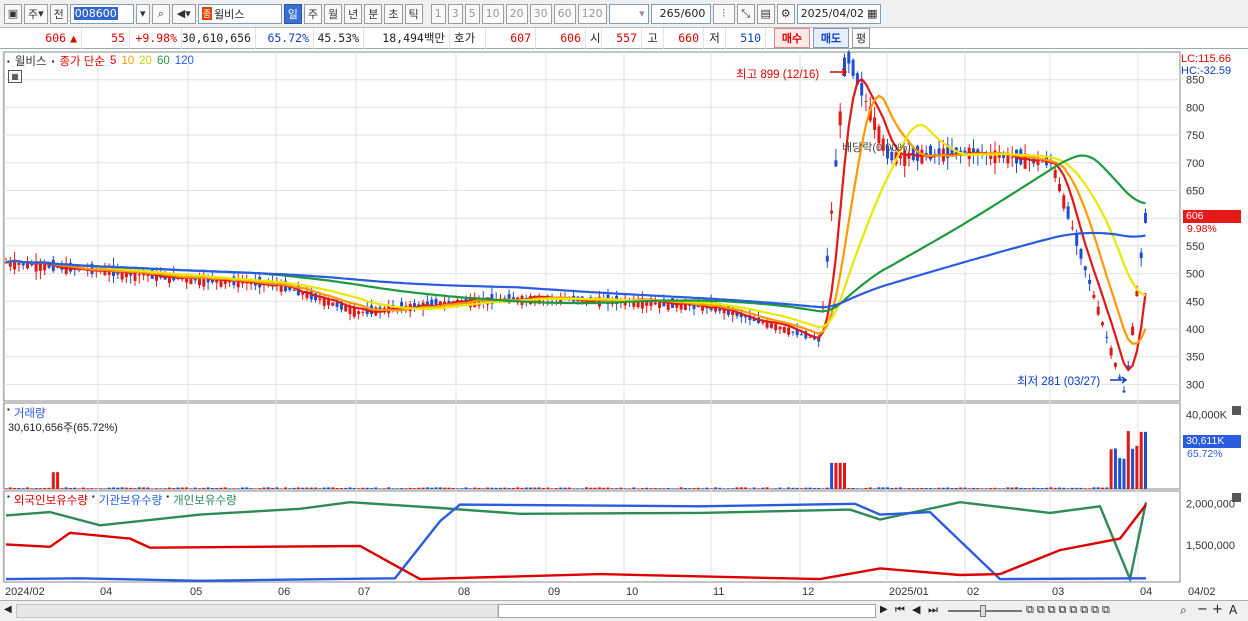  I want to click on layout-icon: ▣, so click(13, 13).